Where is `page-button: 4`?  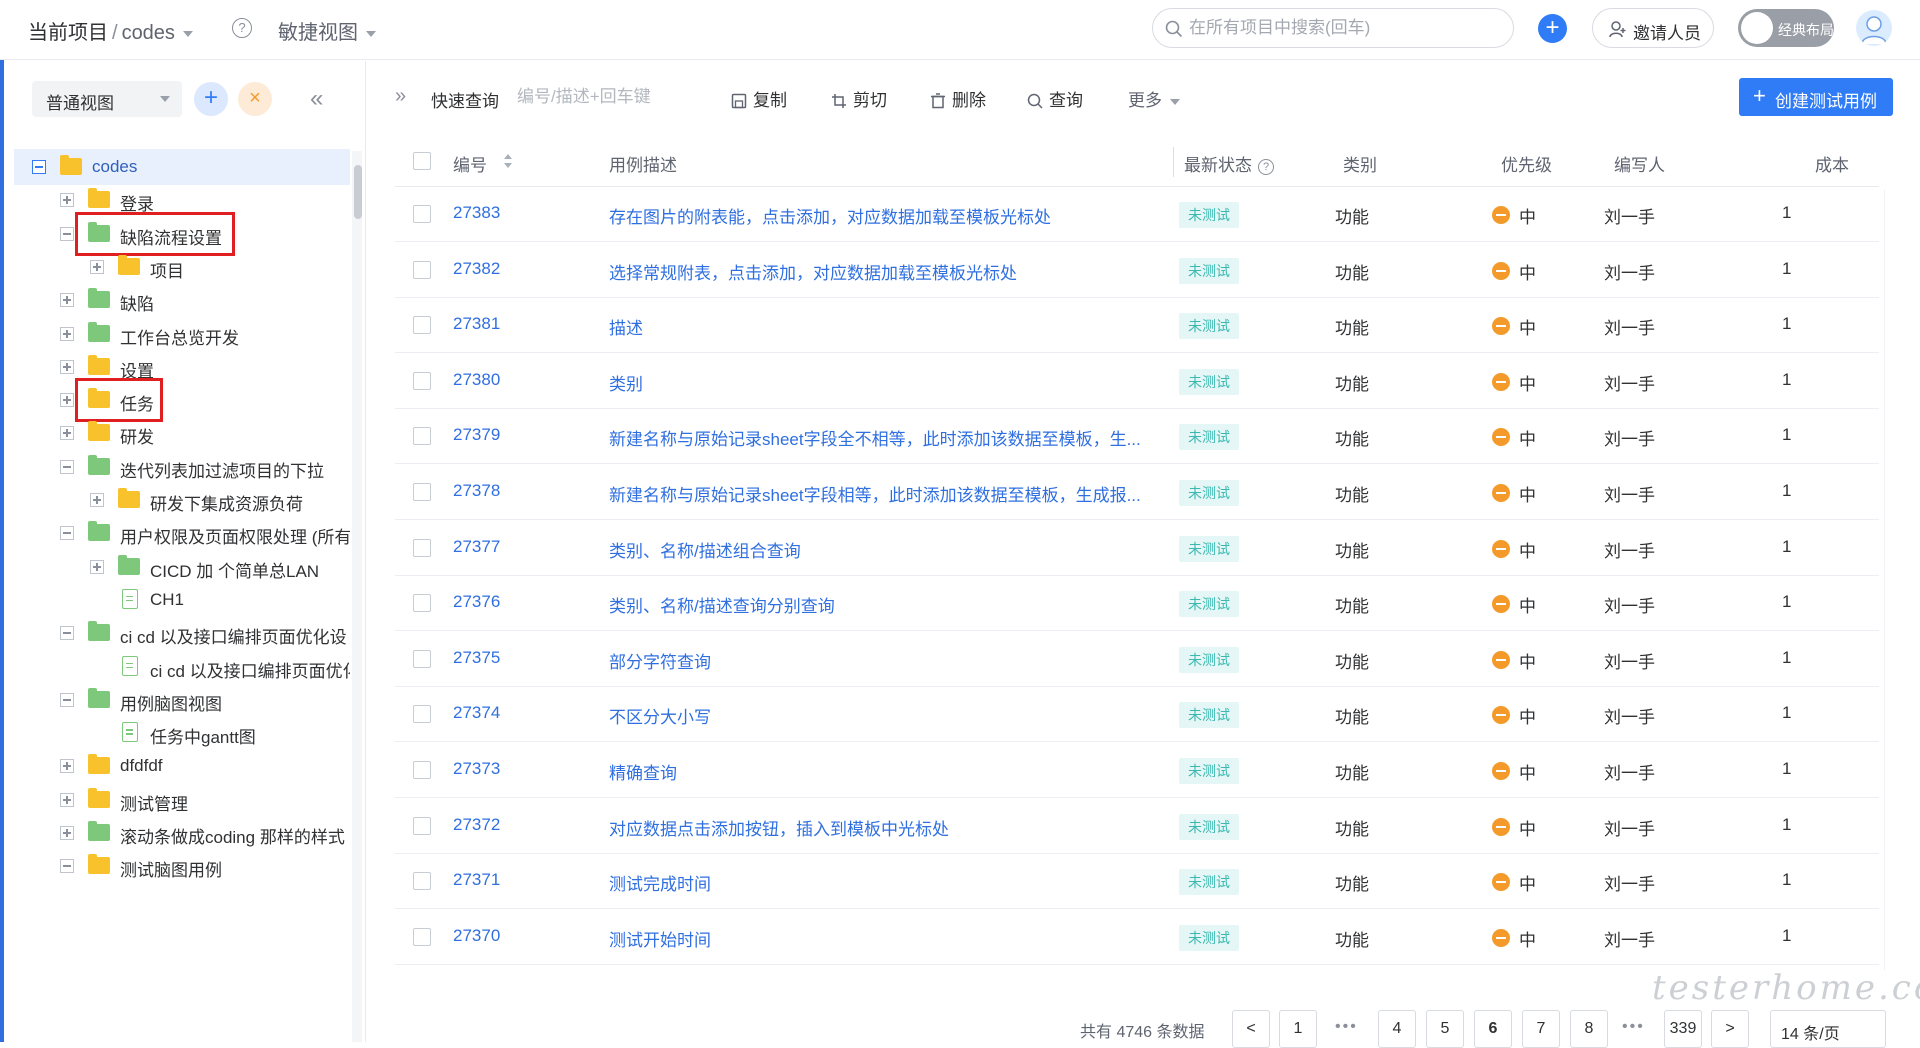
page-button: 4 is located at coordinates (1397, 1029).